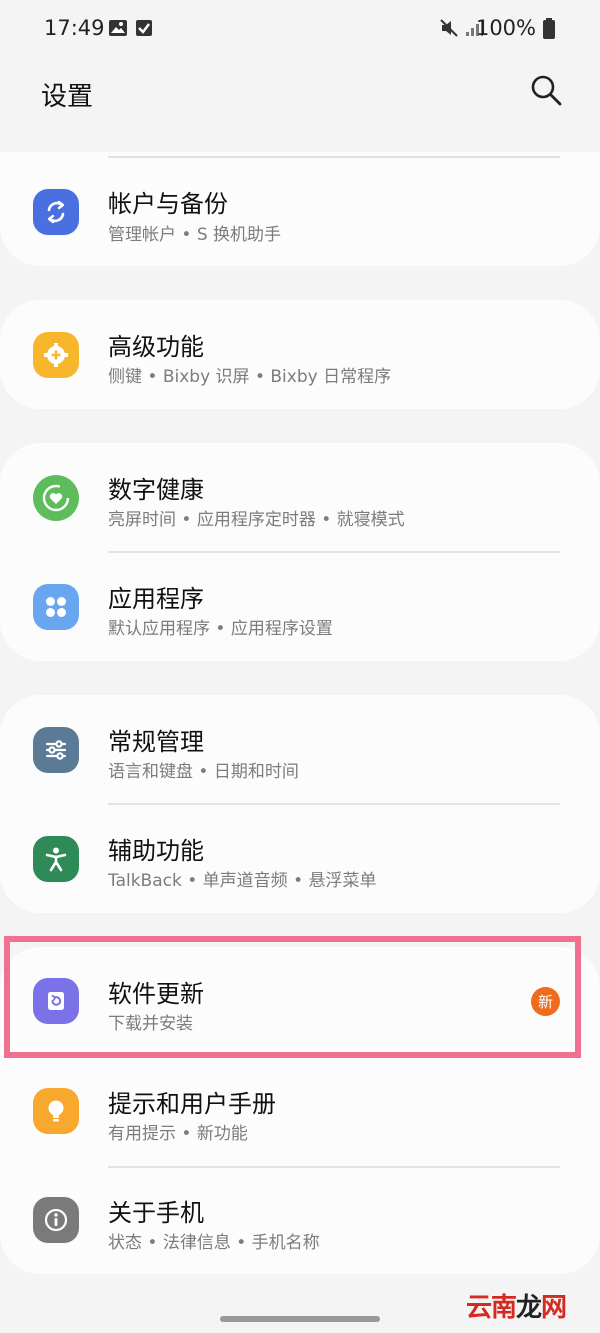 Image resolution: width=600 pixels, height=1333 pixels. What do you see at coordinates (300, 354) in the screenshot?
I see `settings-item-advanced-features: 高级功能 侧键 • Bixby 识屏 • Bixby 日常程序` at bounding box center [300, 354].